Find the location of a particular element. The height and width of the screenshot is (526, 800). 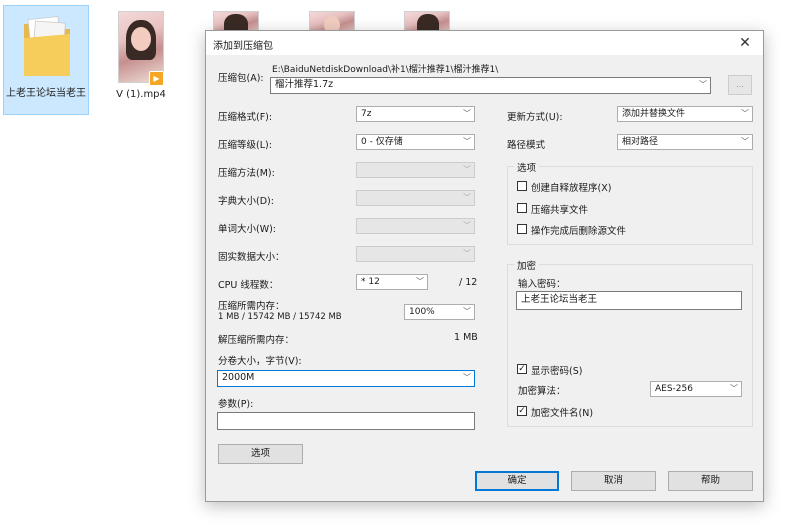

volume-size-value: 2000M is located at coordinates (238, 377).